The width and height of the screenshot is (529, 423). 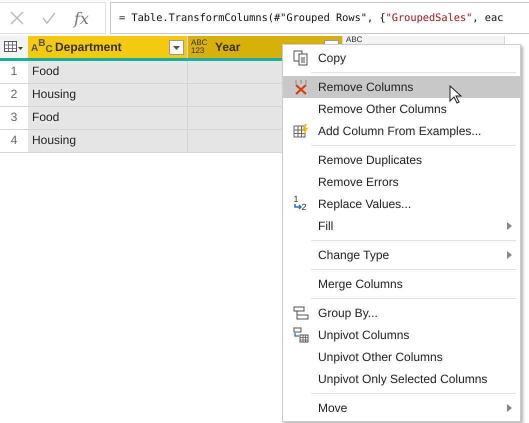 What do you see at coordinates (401, 379) in the screenshot?
I see `menu-item: Unpivot Only Selected Columns` at bounding box center [401, 379].